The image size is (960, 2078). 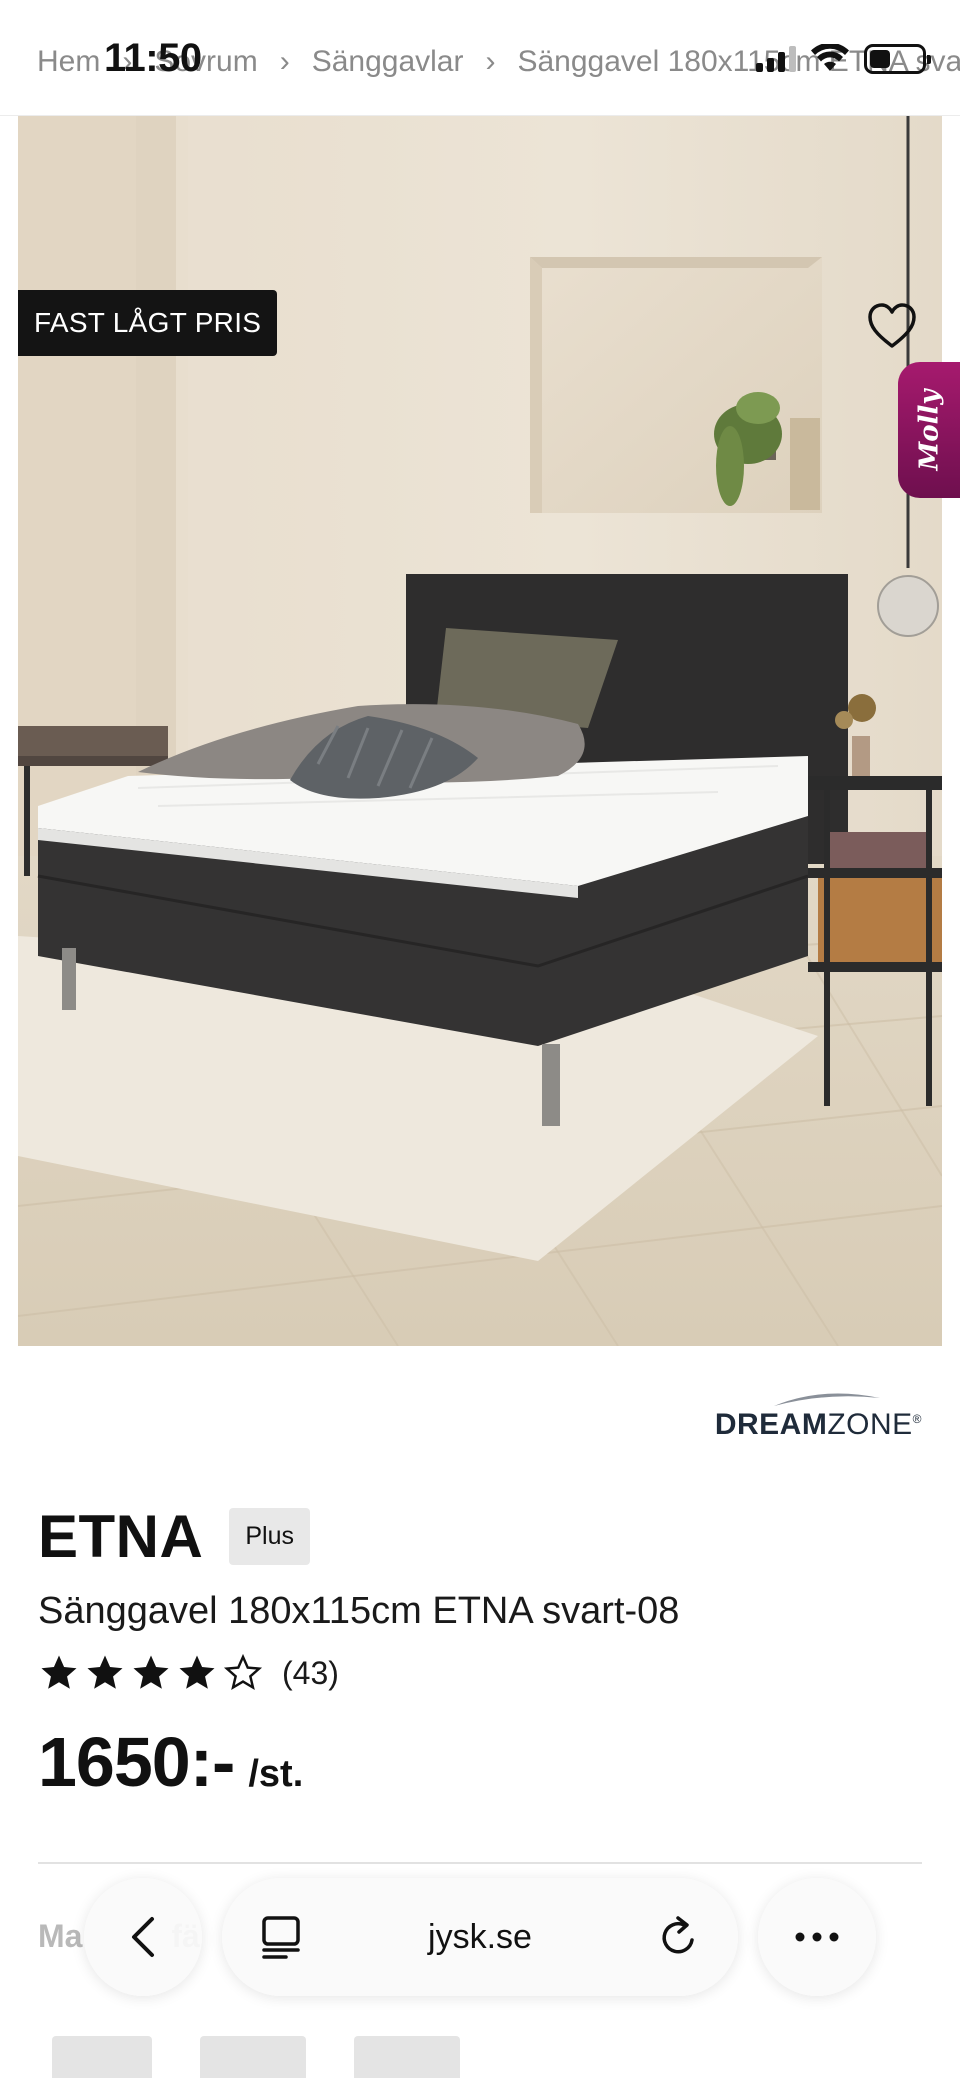 I want to click on battery-level, so click(x=880, y=59).